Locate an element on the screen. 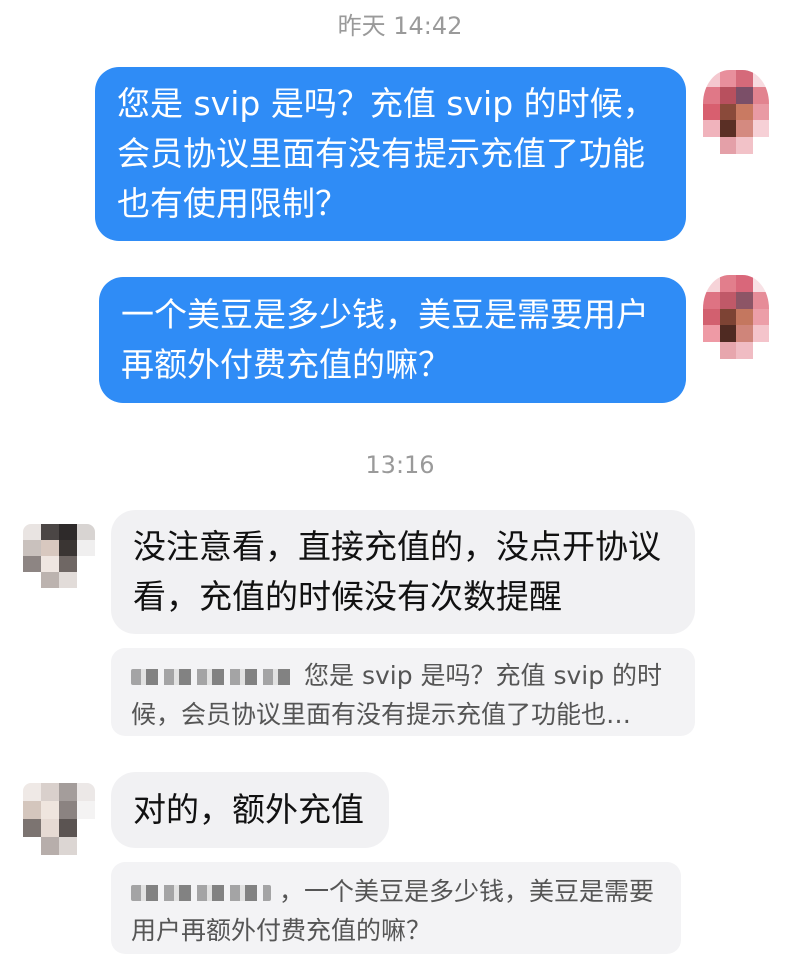 The width and height of the screenshot is (800, 980). incoming-message-bubble: 没注意看，直接充值的，没点开协议看，充值的时候没有次数提醒 is located at coordinates (403, 572).